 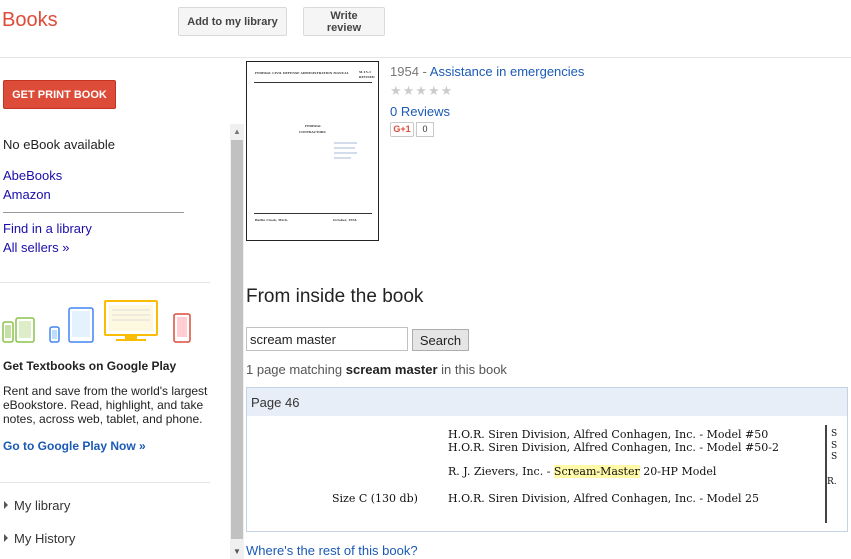 I want to click on highlight: Scream-, so click(x=577, y=471).